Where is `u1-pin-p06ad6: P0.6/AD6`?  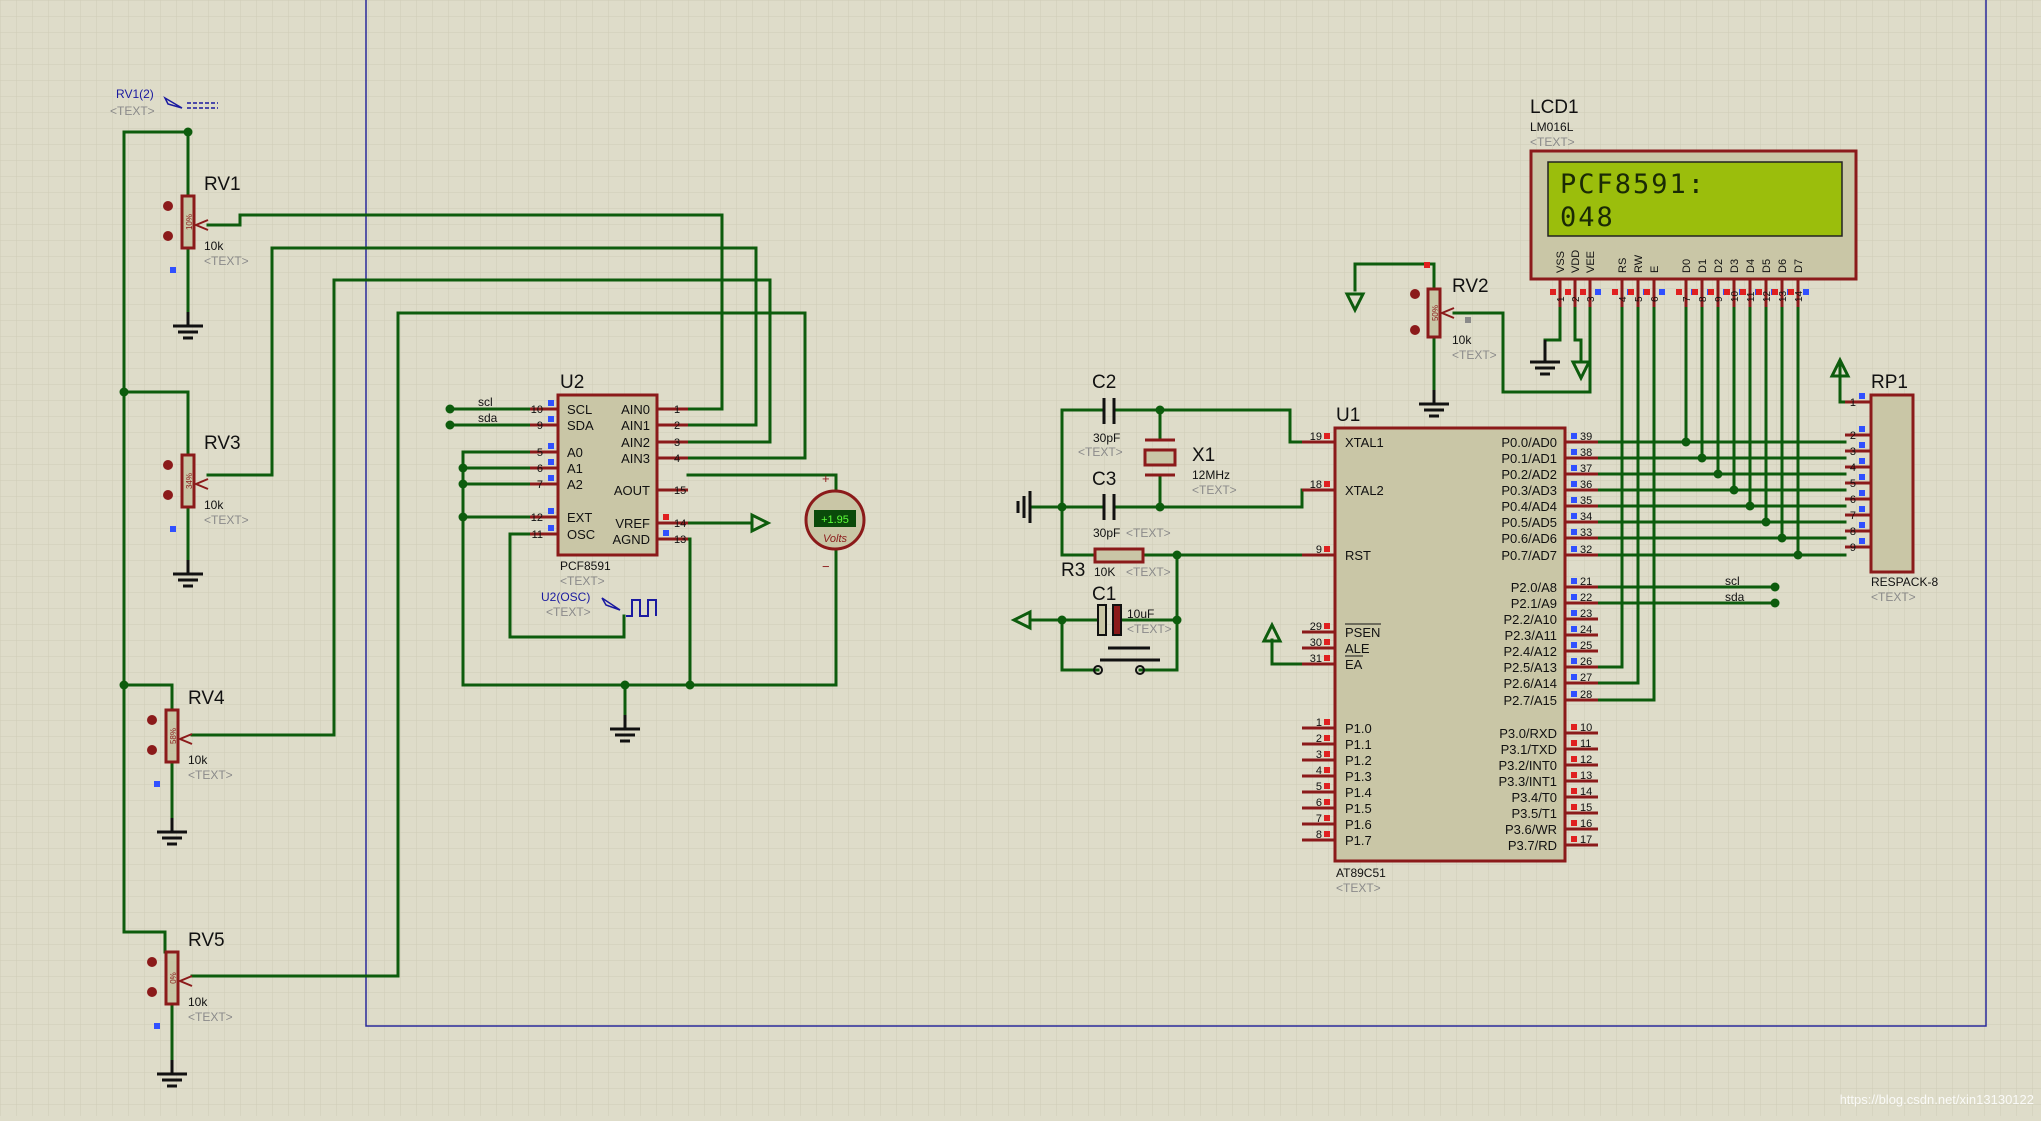
u1-pin-p06ad6: P0.6/AD6 is located at coordinates (1529, 538).